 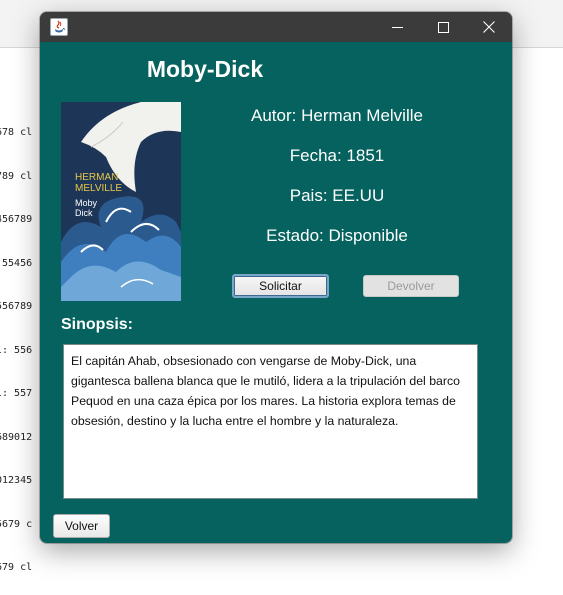 I want to click on status-label: Estado: Disponible, so click(x=337, y=235).